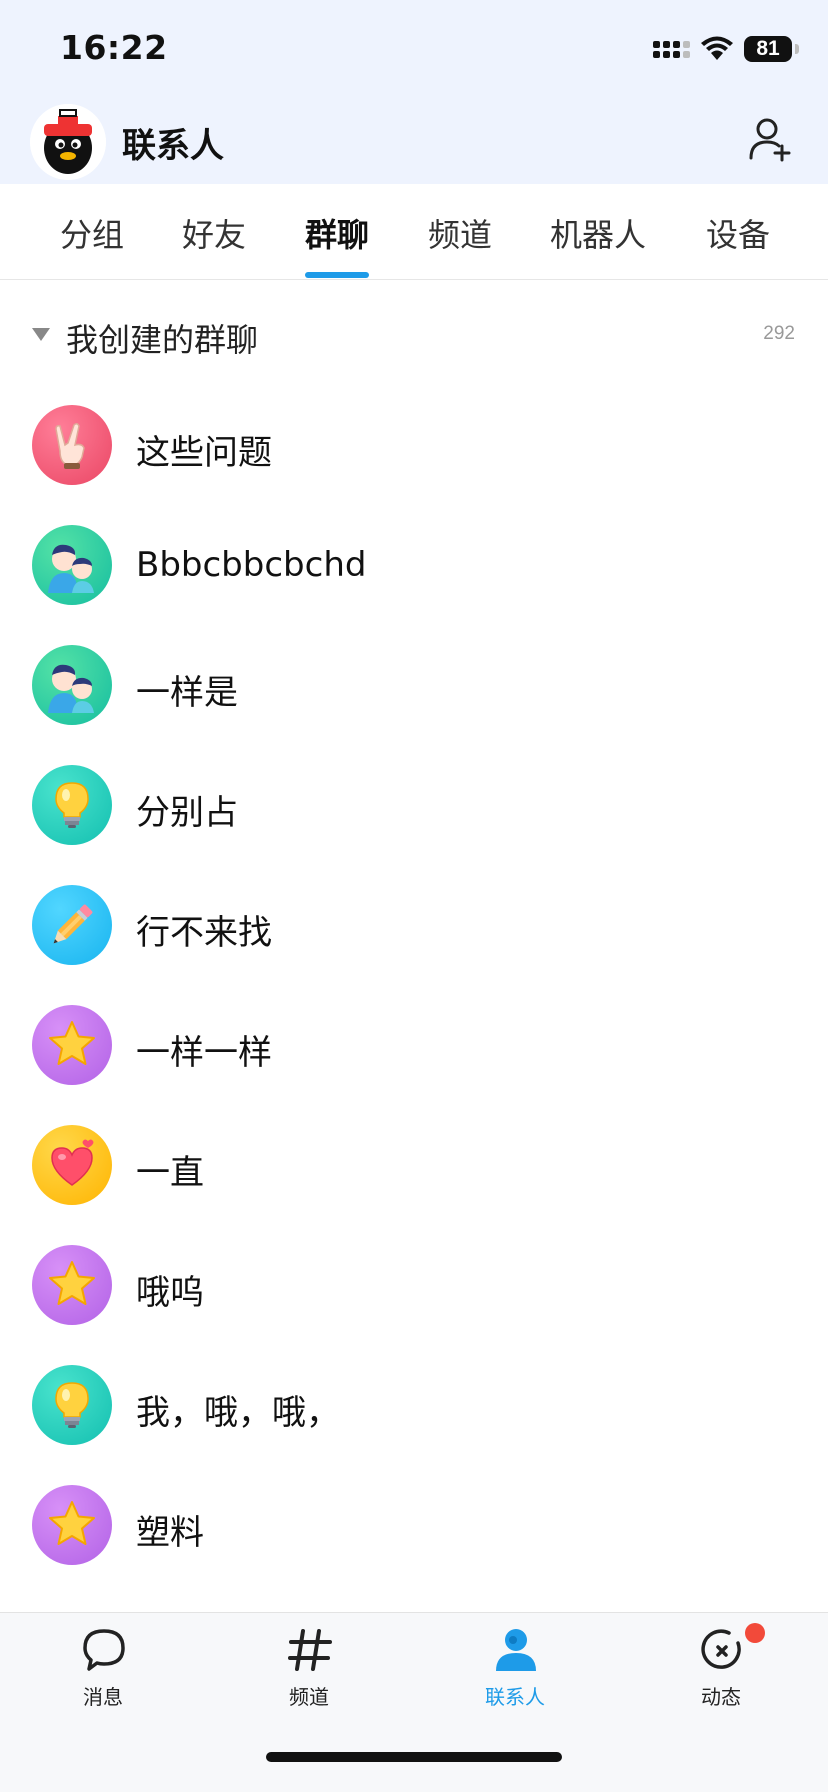 The image size is (828, 1792). I want to click on rock-hand-icon, so click(70, 445).